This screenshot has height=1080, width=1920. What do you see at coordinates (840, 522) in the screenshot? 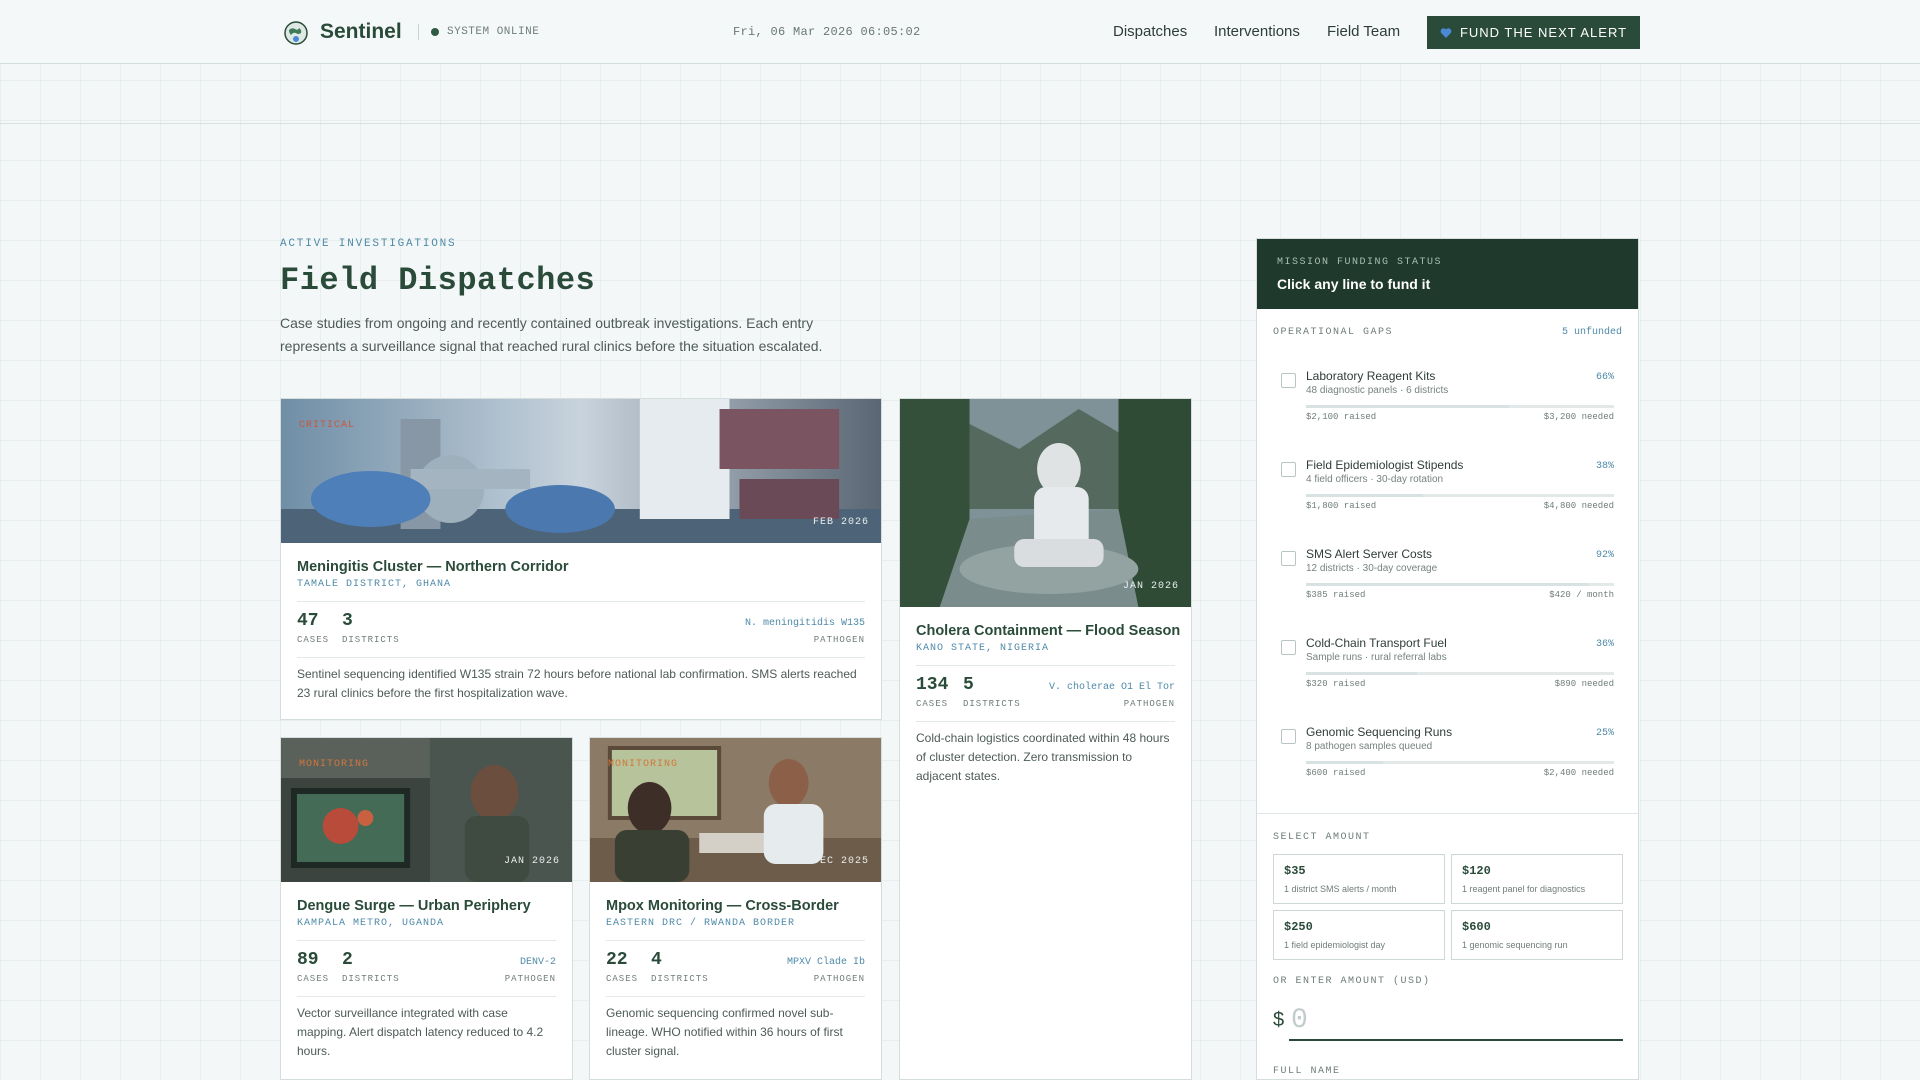
I see `dispatch-date: FEB 2026` at bounding box center [840, 522].